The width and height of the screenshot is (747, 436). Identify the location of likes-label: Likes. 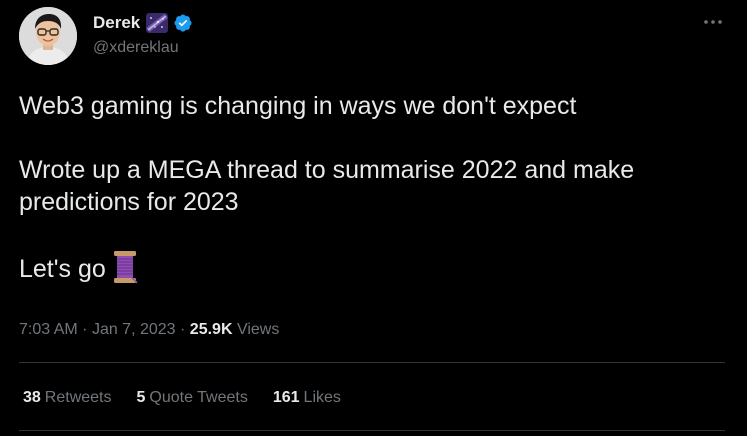
(322, 397).